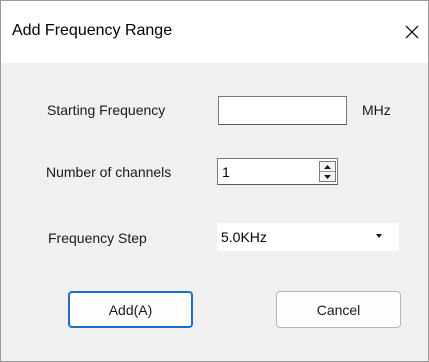 The width and height of the screenshot is (429, 362). I want to click on triangle-up-icon, so click(327, 166).